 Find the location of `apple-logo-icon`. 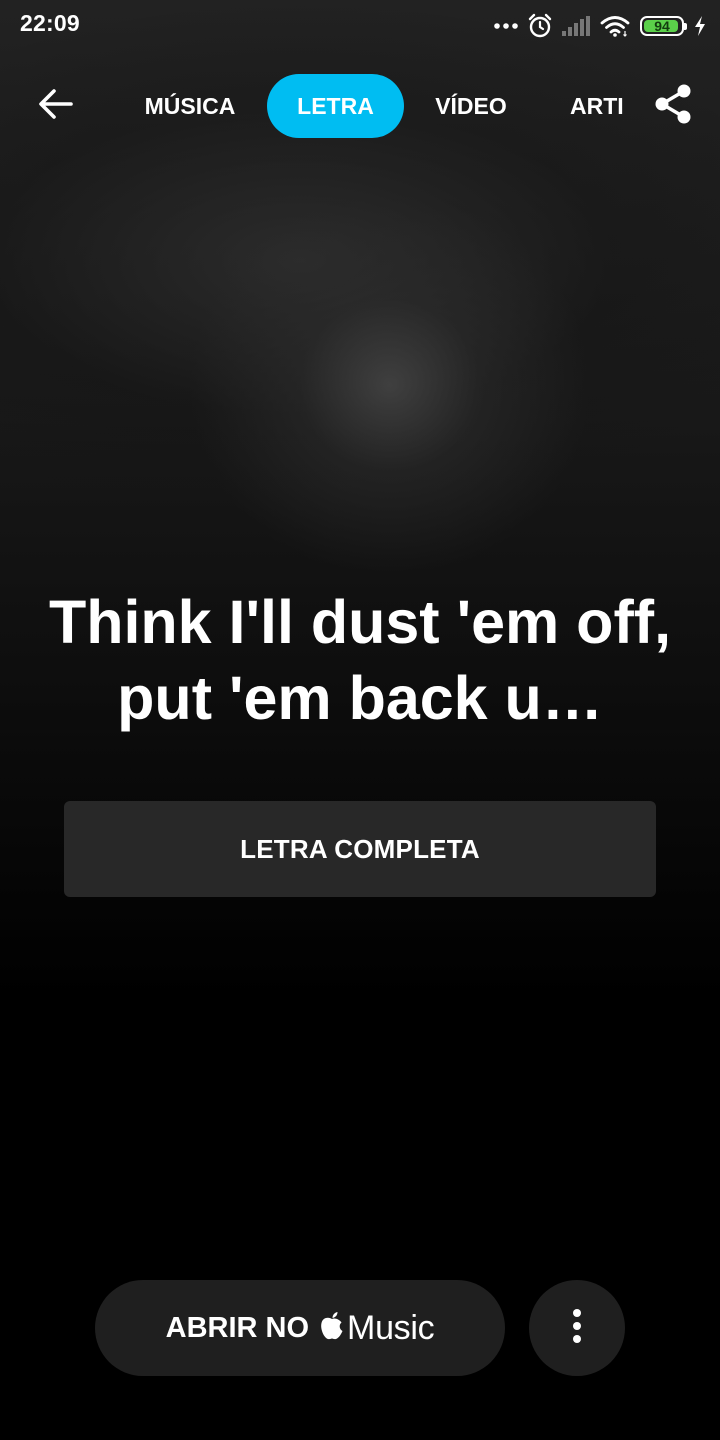

apple-logo-icon is located at coordinates (332, 1328).